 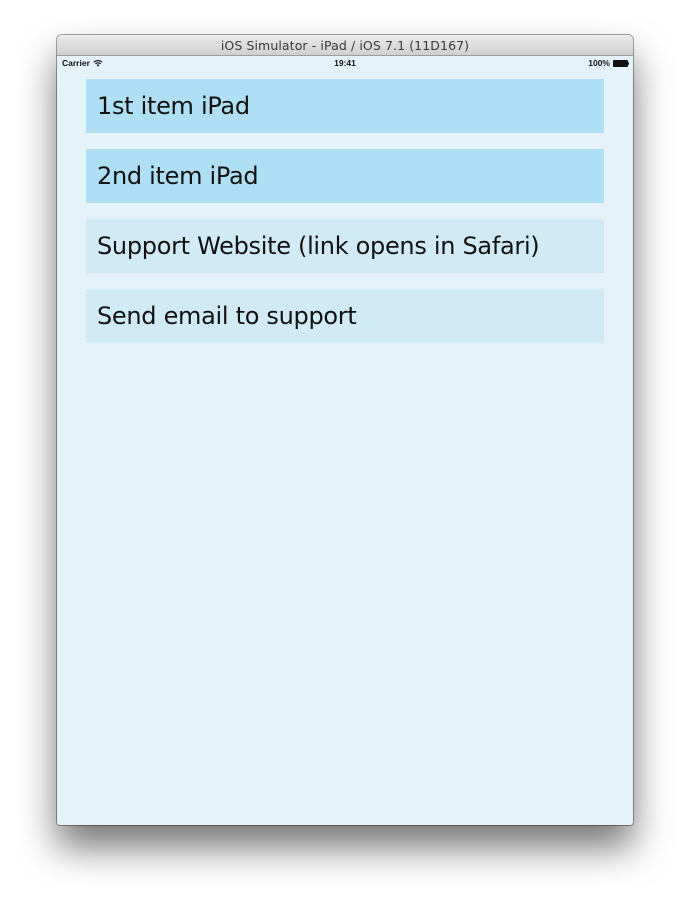 What do you see at coordinates (178, 176) in the screenshot?
I see `list-item-label: 2nd item iPad` at bounding box center [178, 176].